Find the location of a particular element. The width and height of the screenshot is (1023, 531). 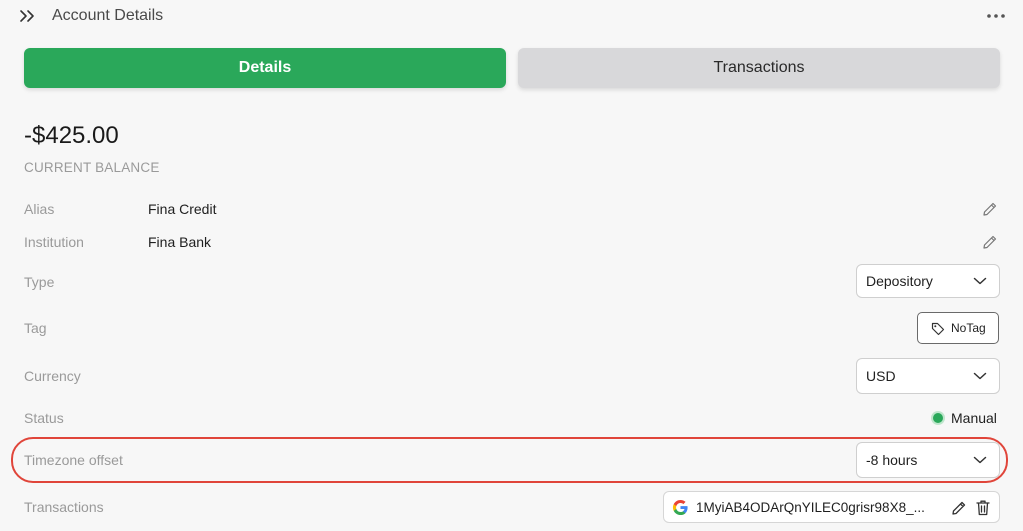

more-dots-icon is located at coordinates (996, 16).